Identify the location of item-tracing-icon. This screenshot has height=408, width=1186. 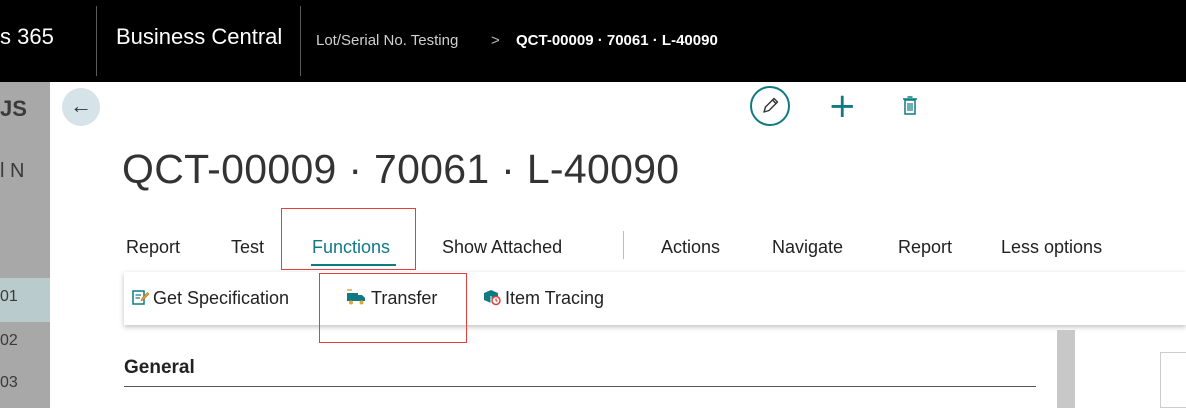
(492, 298).